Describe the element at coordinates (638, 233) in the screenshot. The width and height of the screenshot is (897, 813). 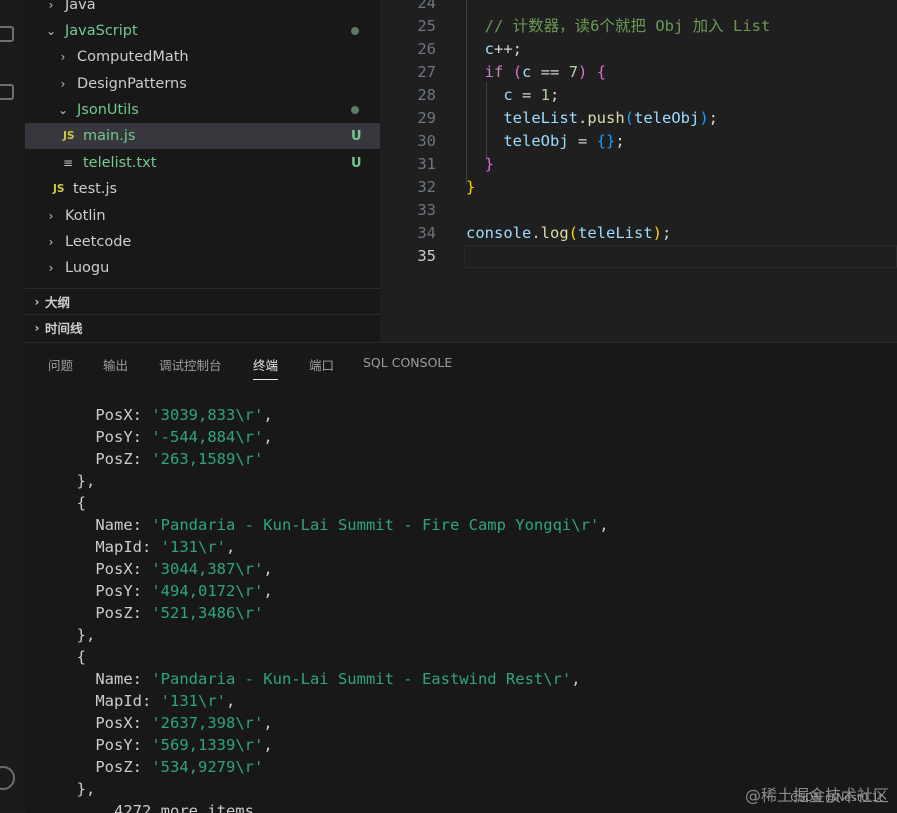
I see `code-line: 34 console.log(teleList);` at that location.